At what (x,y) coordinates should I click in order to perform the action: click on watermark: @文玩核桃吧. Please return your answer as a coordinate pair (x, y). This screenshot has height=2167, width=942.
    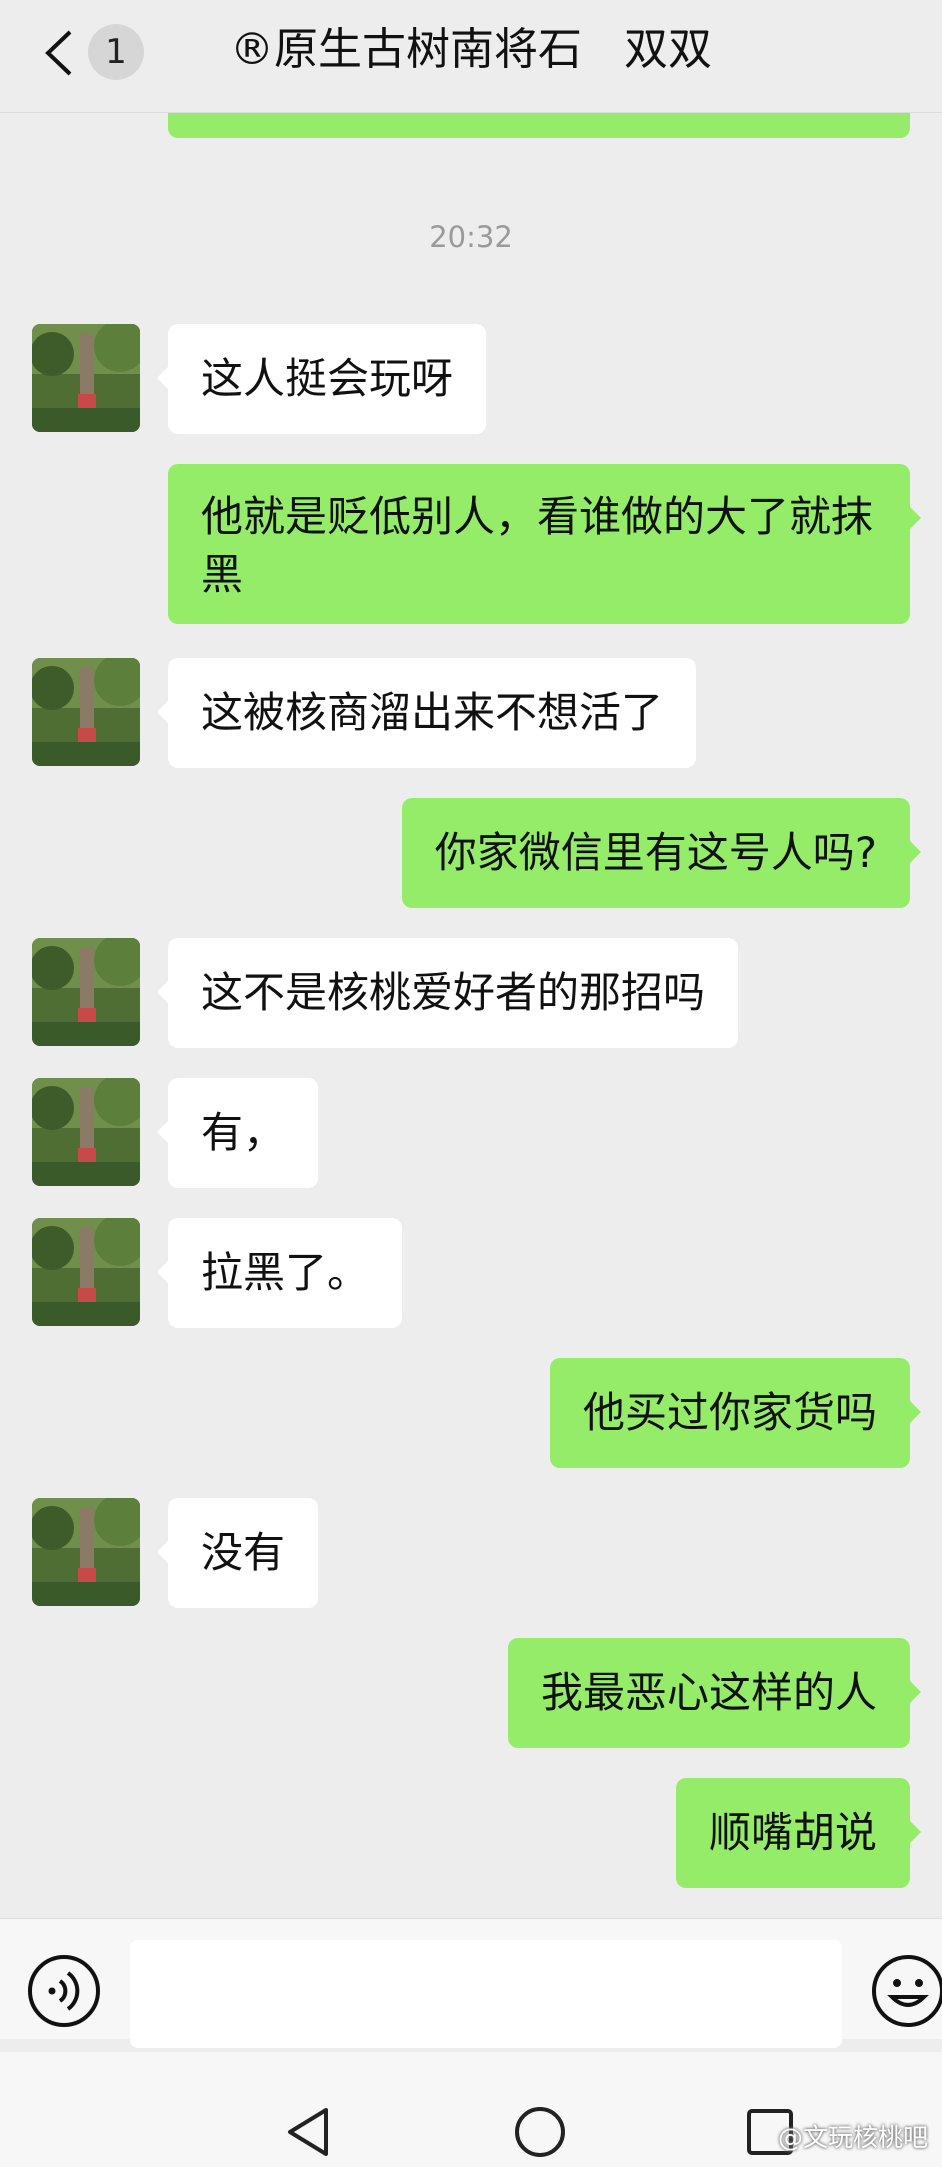
    Looking at the image, I should click on (852, 2137).